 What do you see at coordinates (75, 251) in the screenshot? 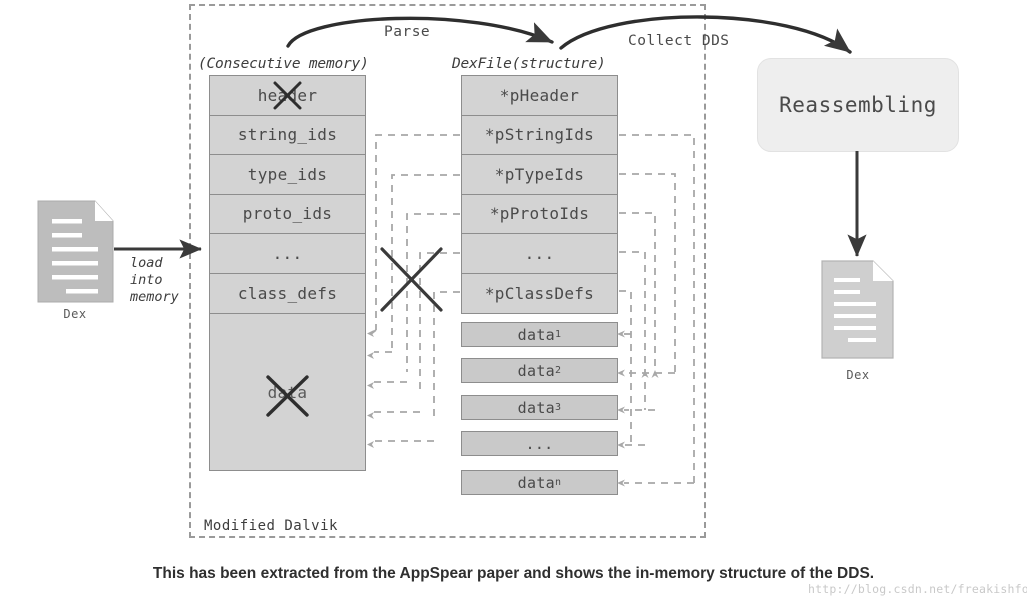
I see `input-dex-file-icon` at bounding box center [75, 251].